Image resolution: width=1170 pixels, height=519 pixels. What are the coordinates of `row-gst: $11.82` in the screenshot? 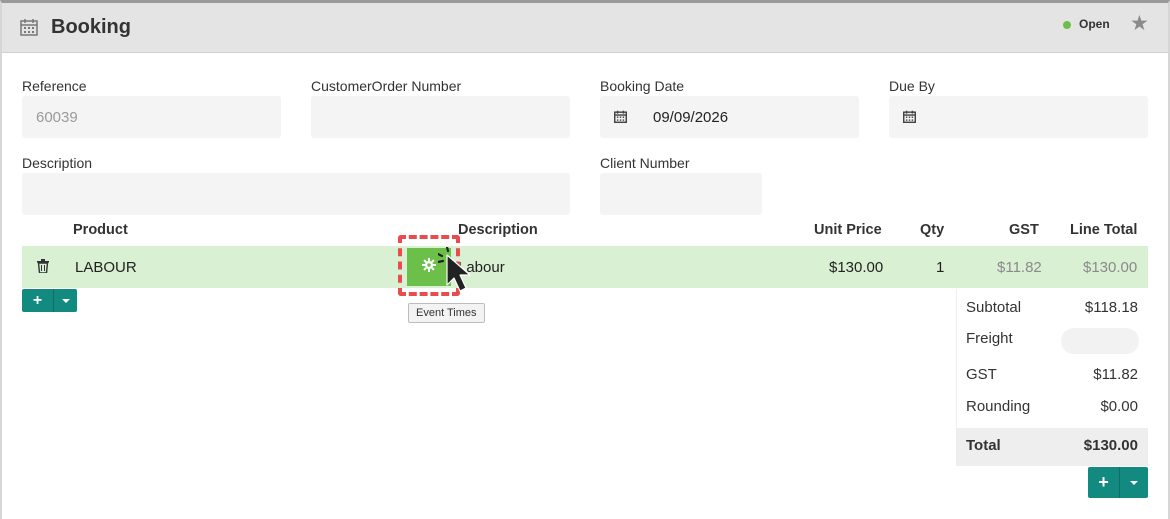 It's located at (1019, 267).